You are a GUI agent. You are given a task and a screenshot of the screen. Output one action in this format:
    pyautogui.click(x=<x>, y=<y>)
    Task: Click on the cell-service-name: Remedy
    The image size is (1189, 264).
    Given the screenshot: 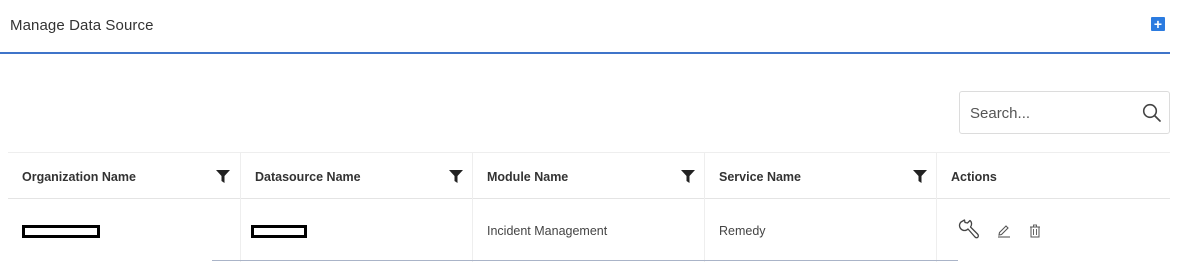 What is the action you would take?
    pyautogui.click(x=820, y=231)
    